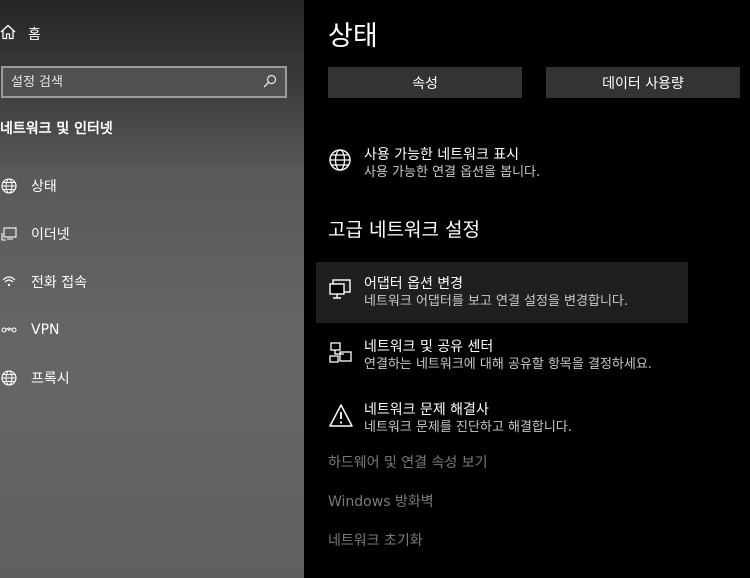 Image resolution: width=750 pixels, height=578 pixels. I want to click on sidebar-item-ethernet: 이더넷, so click(150, 234).